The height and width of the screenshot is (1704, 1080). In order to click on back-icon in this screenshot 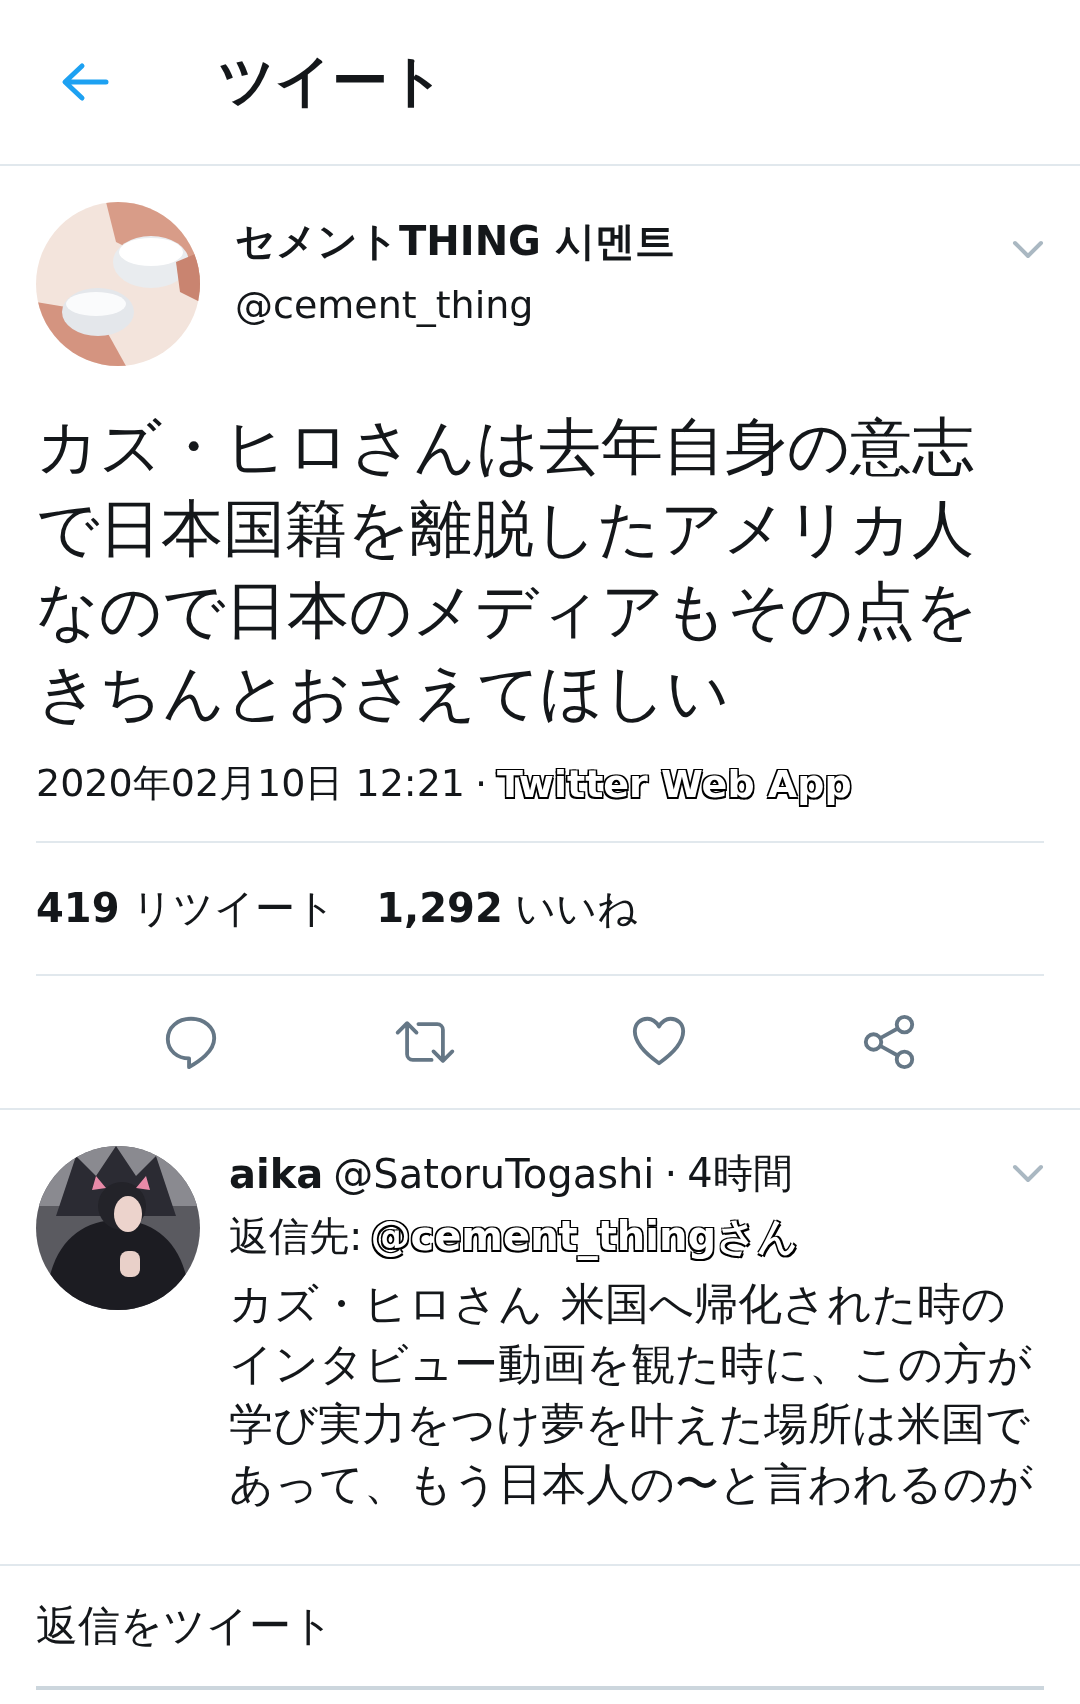, I will do `click(85, 82)`.